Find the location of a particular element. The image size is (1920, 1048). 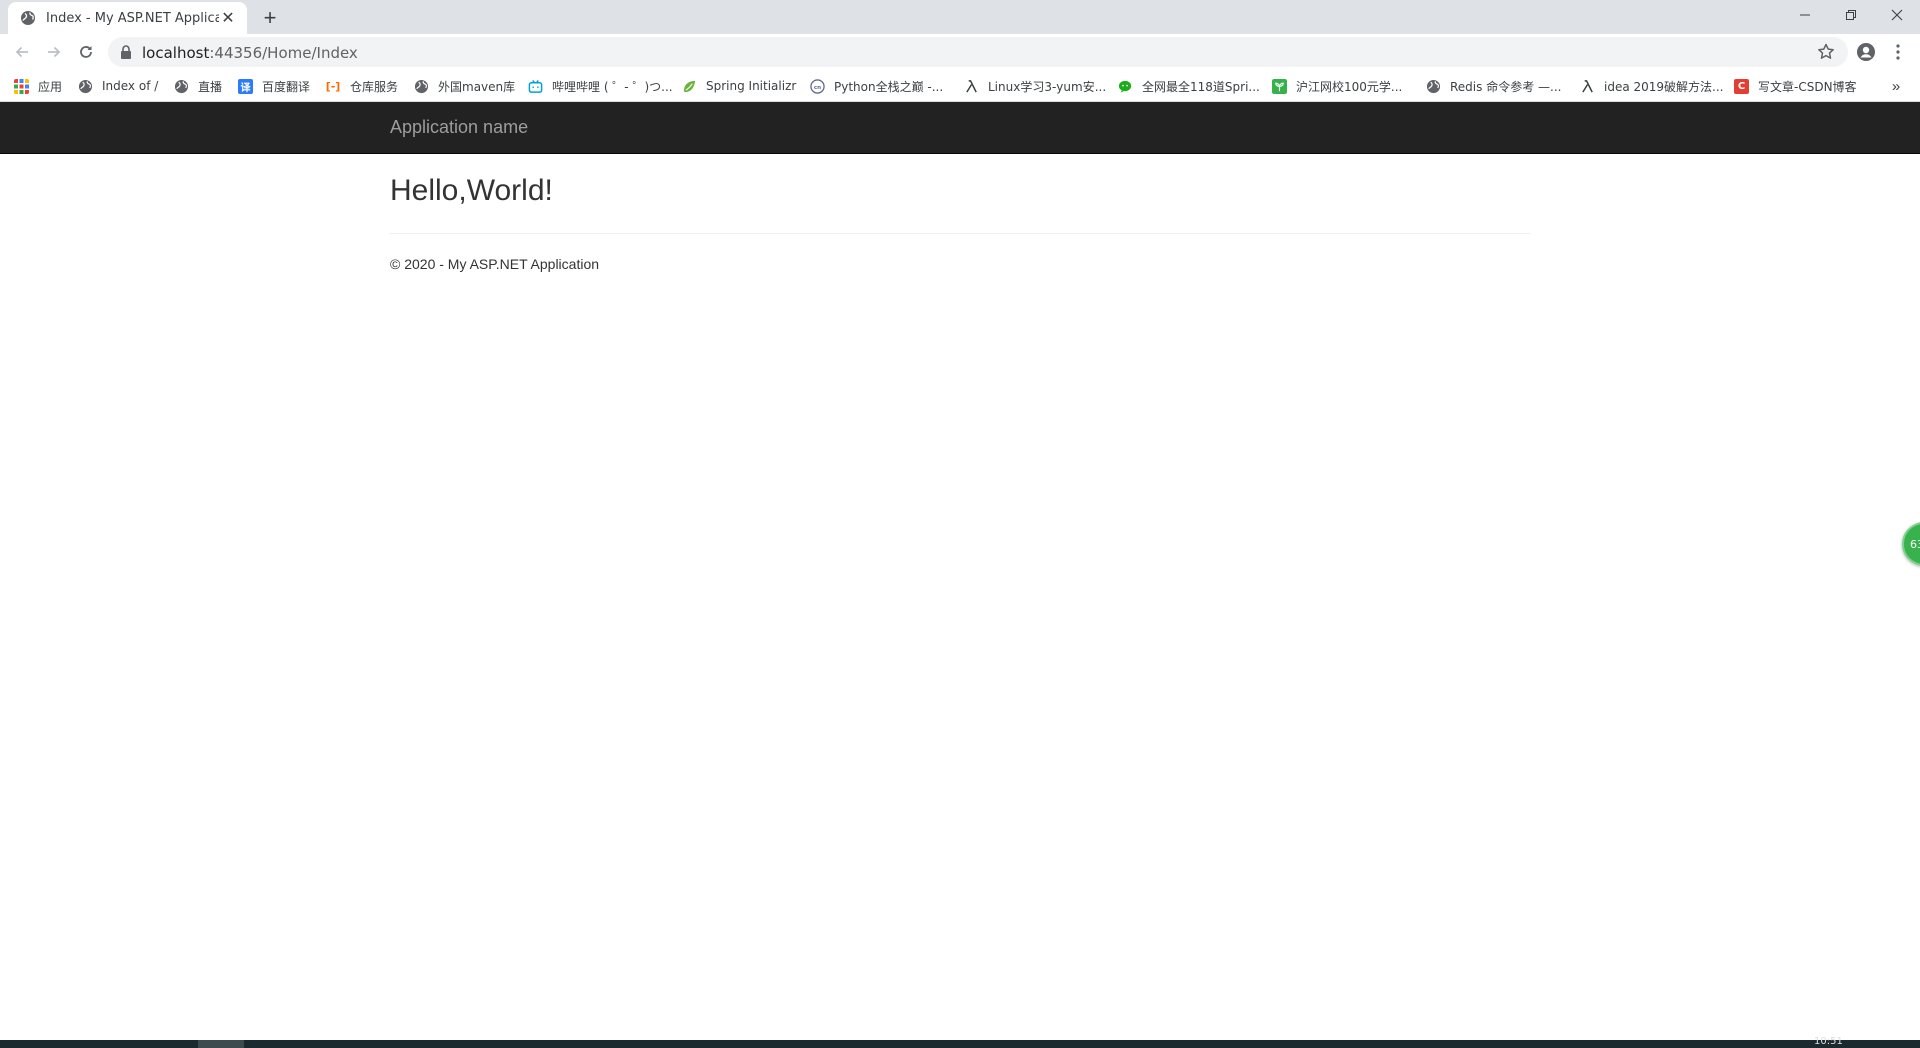

profile-button is located at coordinates (1866, 52).